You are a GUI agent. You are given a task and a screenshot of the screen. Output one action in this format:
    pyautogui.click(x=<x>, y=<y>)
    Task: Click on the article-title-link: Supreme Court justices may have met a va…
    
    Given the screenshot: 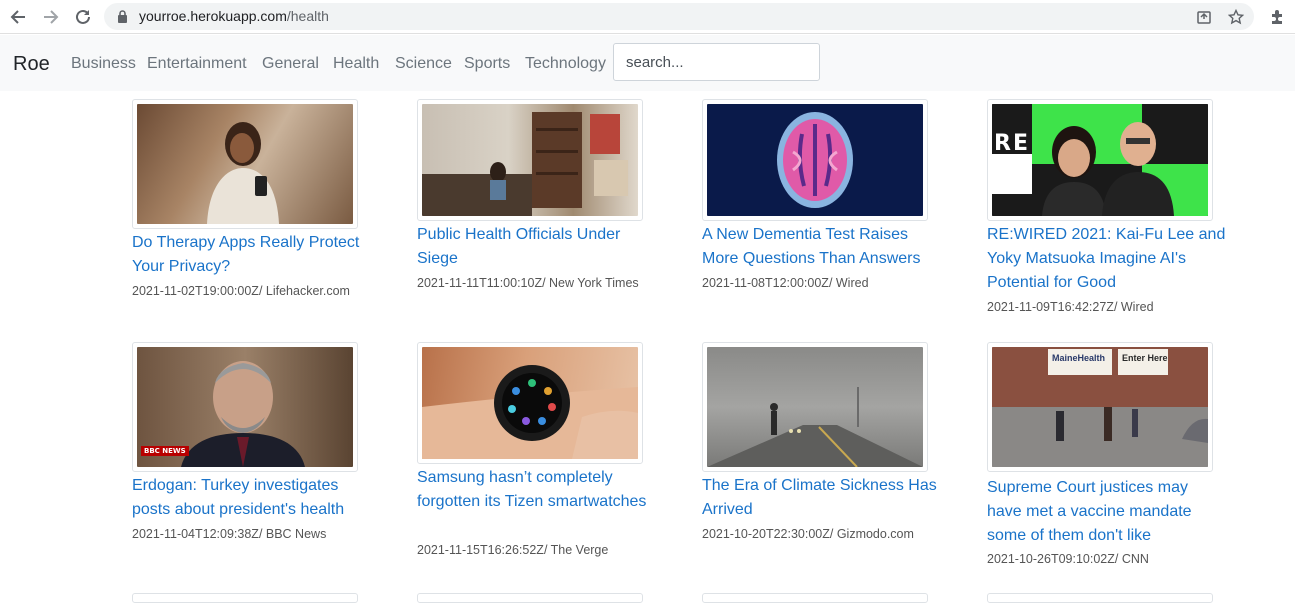 What is the action you would take?
    pyautogui.click(x=1107, y=512)
    